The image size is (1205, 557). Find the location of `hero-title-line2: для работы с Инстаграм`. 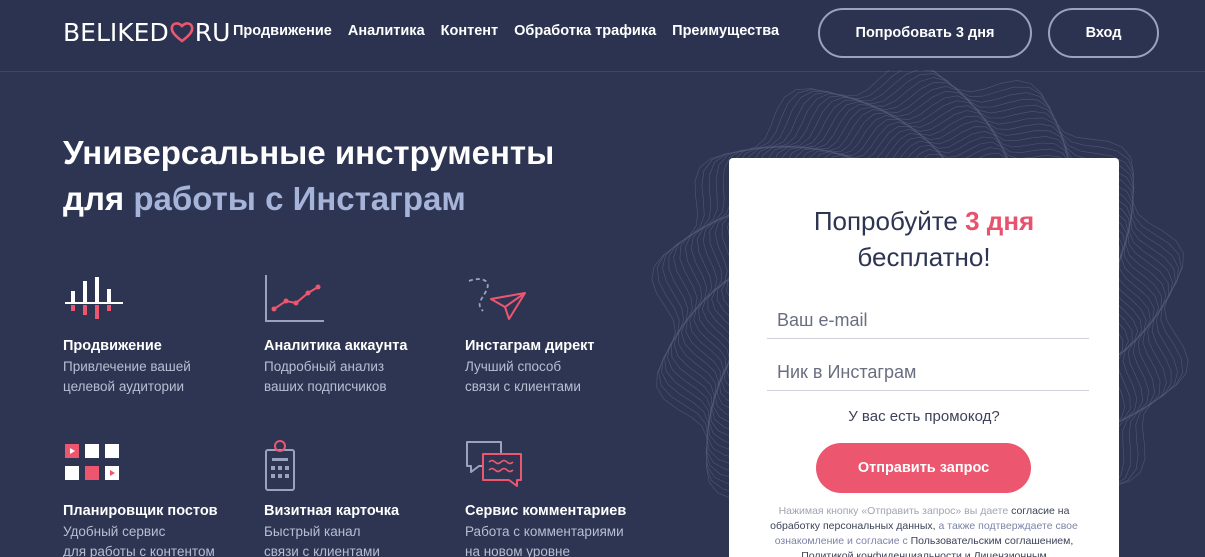

hero-title-line2: для работы с Инстаграм is located at coordinates (363, 199).